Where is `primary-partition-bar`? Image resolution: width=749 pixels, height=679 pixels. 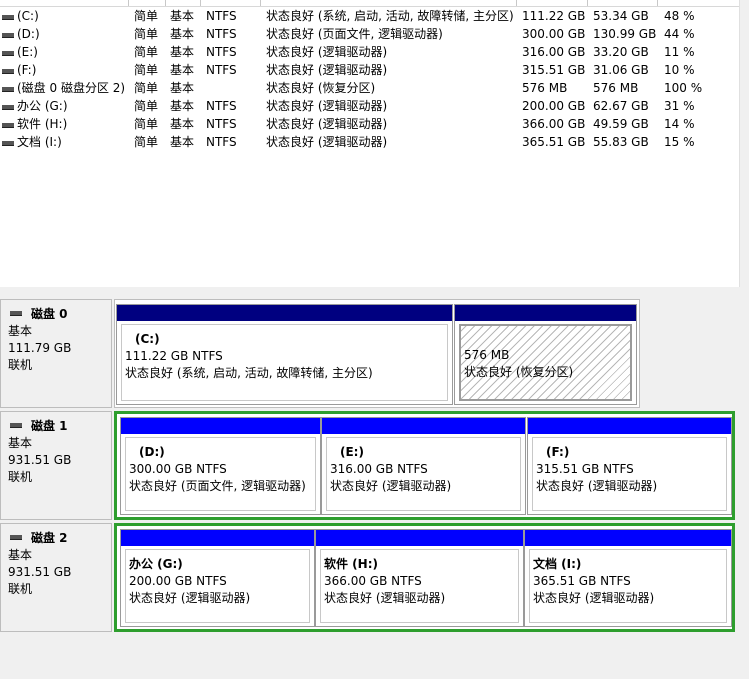
primary-partition-bar is located at coordinates (284, 313).